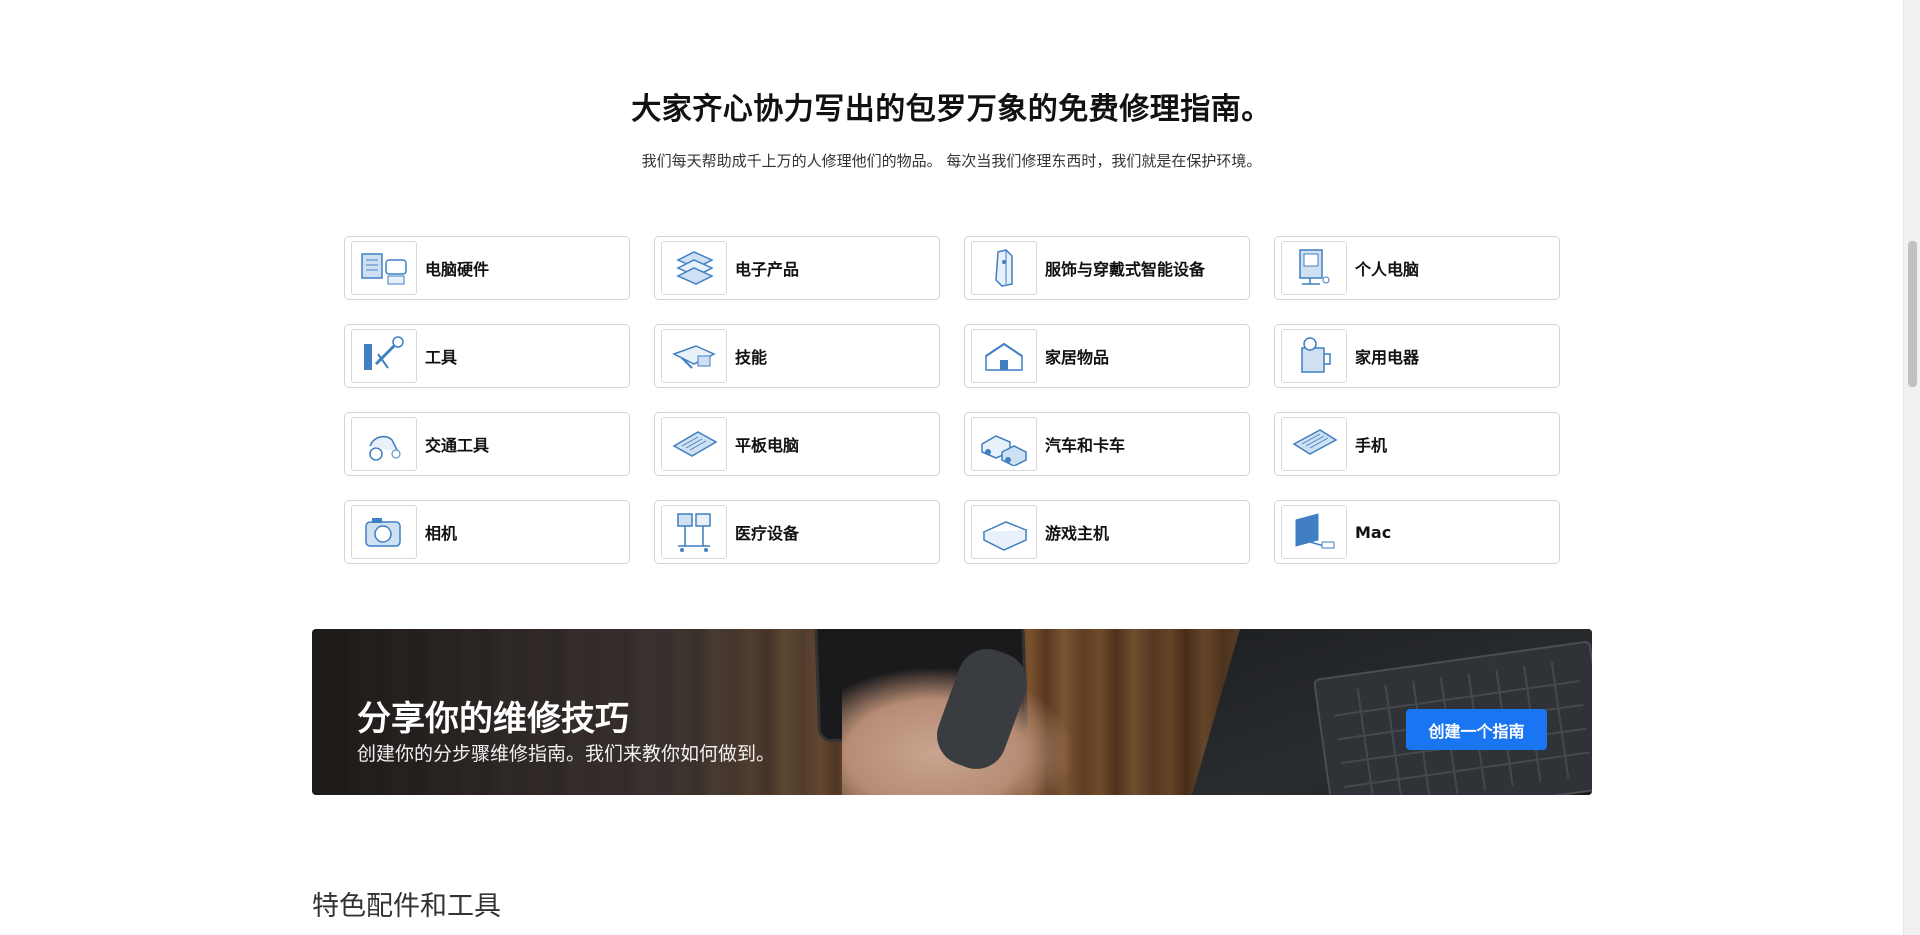 The height and width of the screenshot is (935, 1920). I want to click on category-label: 手机, so click(1371, 445).